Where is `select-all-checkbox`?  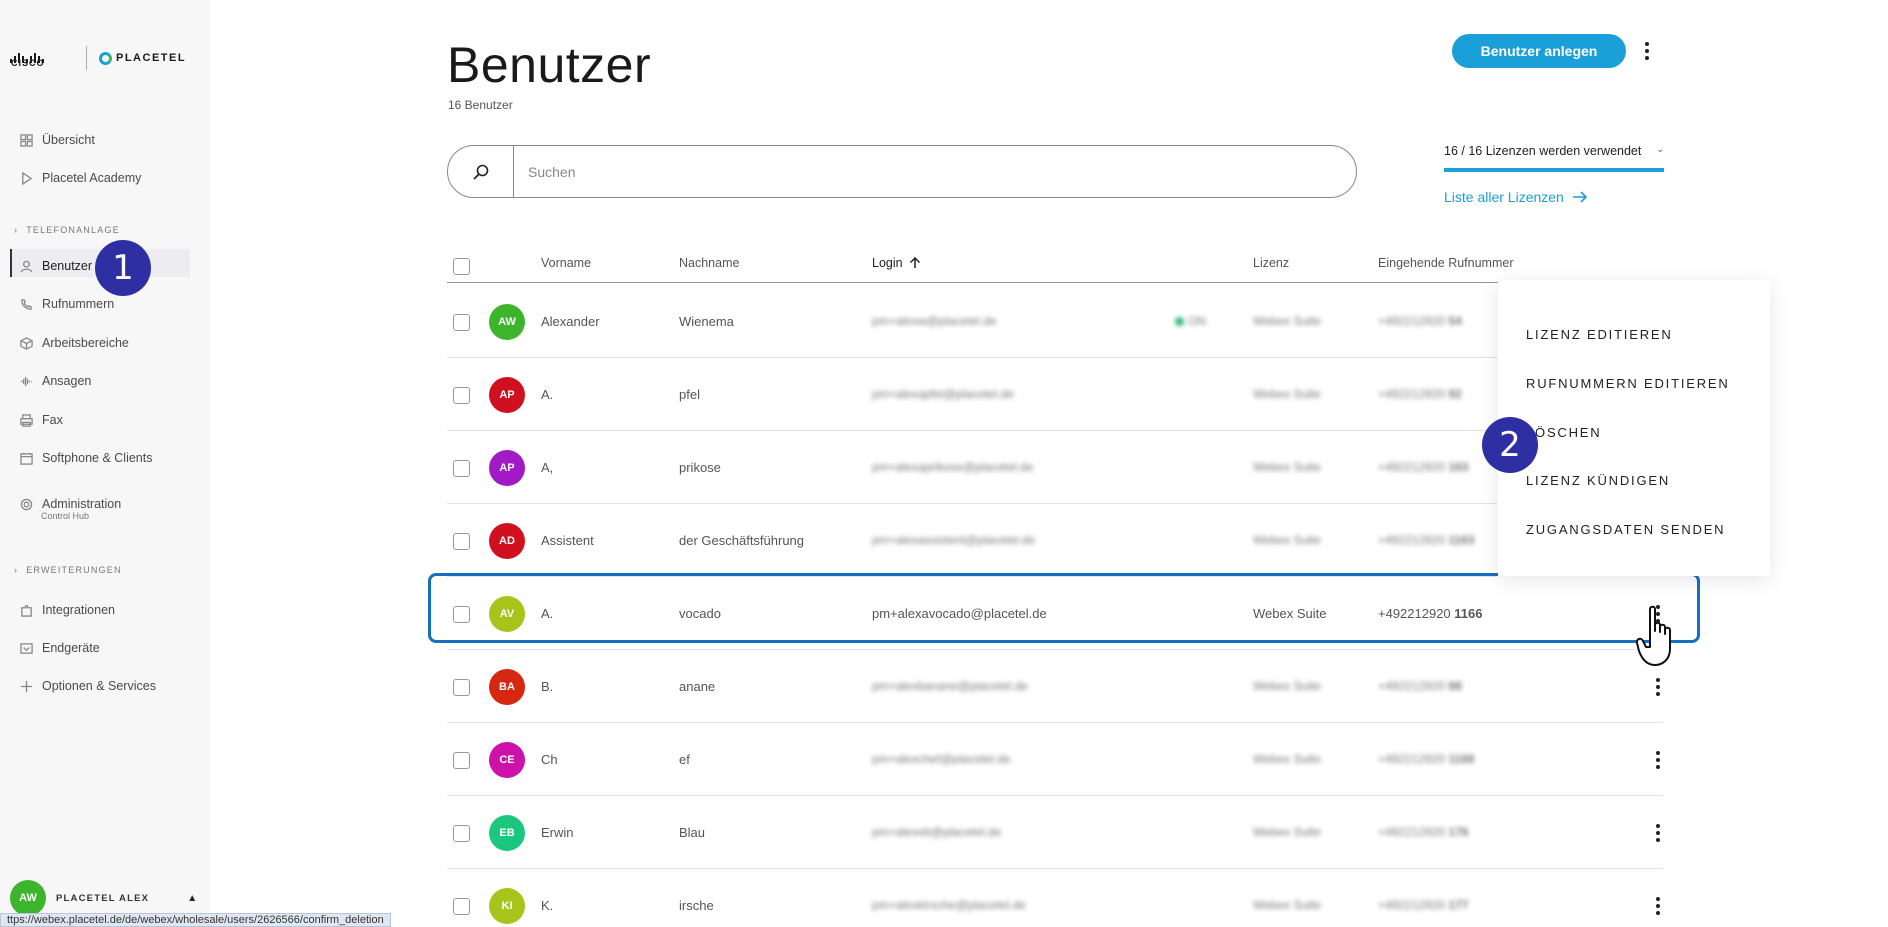
select-all-checkbox is located at coordinates (461, 266).